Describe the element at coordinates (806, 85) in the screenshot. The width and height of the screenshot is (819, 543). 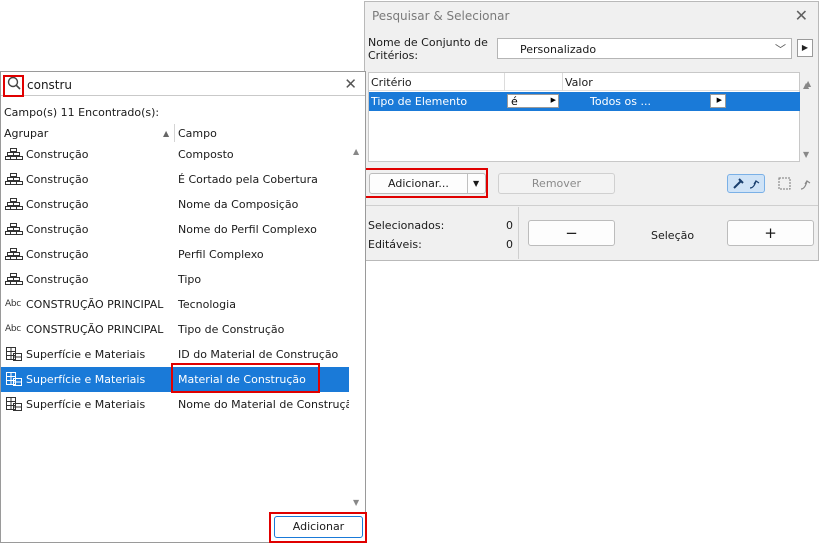
I see `table-scroll-up-icon: ▲` at that location.